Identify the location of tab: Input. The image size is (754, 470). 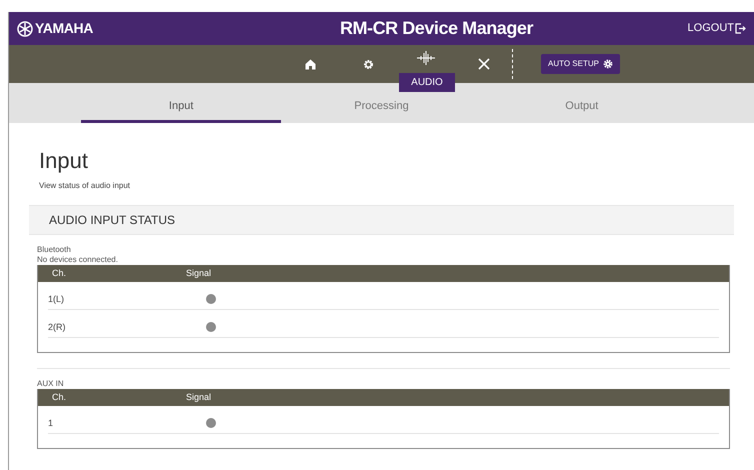
(181, 103).